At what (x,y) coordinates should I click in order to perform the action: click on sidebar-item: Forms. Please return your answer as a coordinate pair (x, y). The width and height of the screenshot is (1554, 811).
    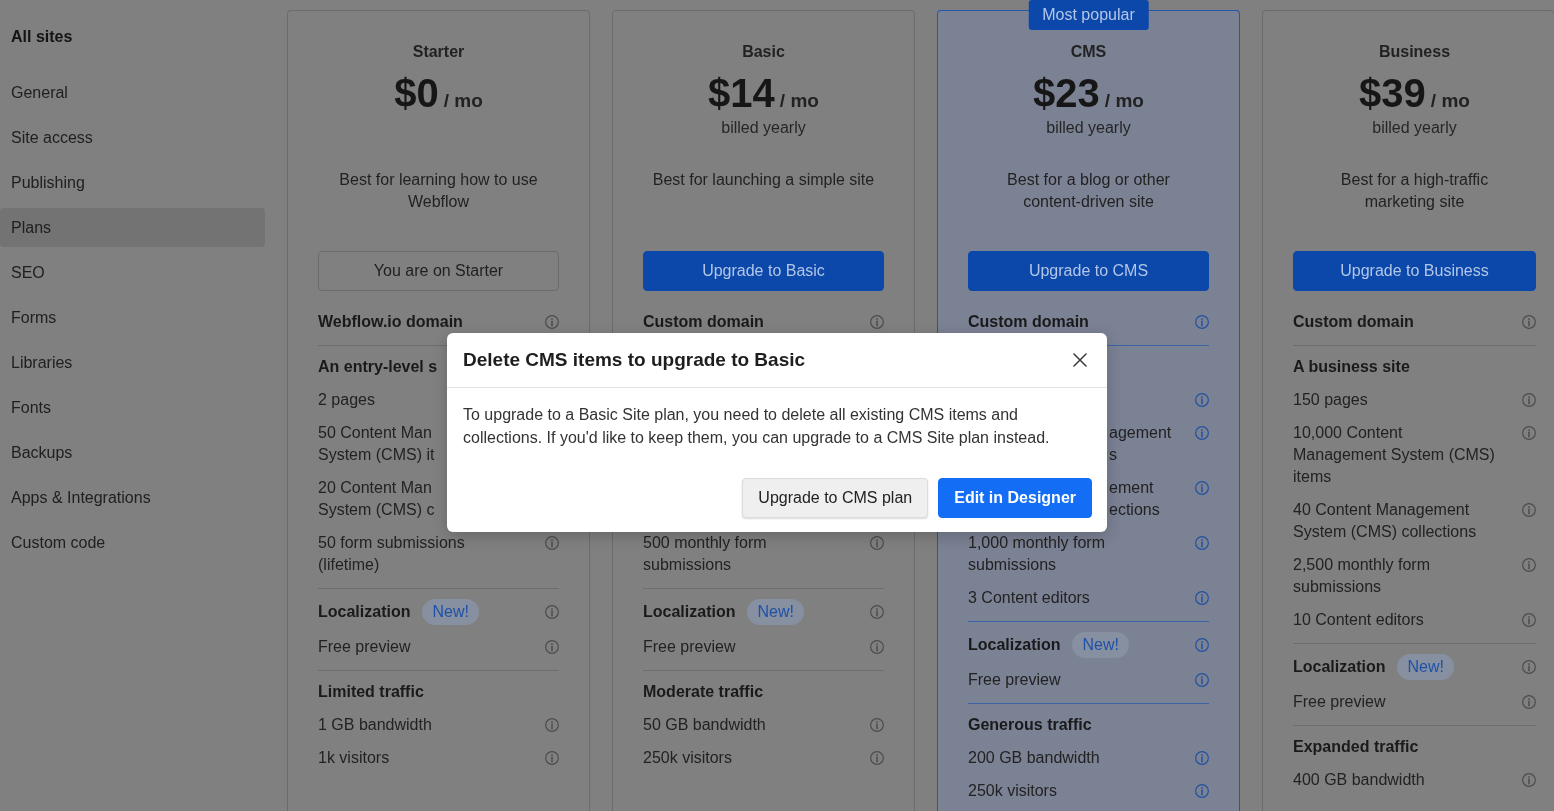
    Looking at the image, I should click on (132, 317).